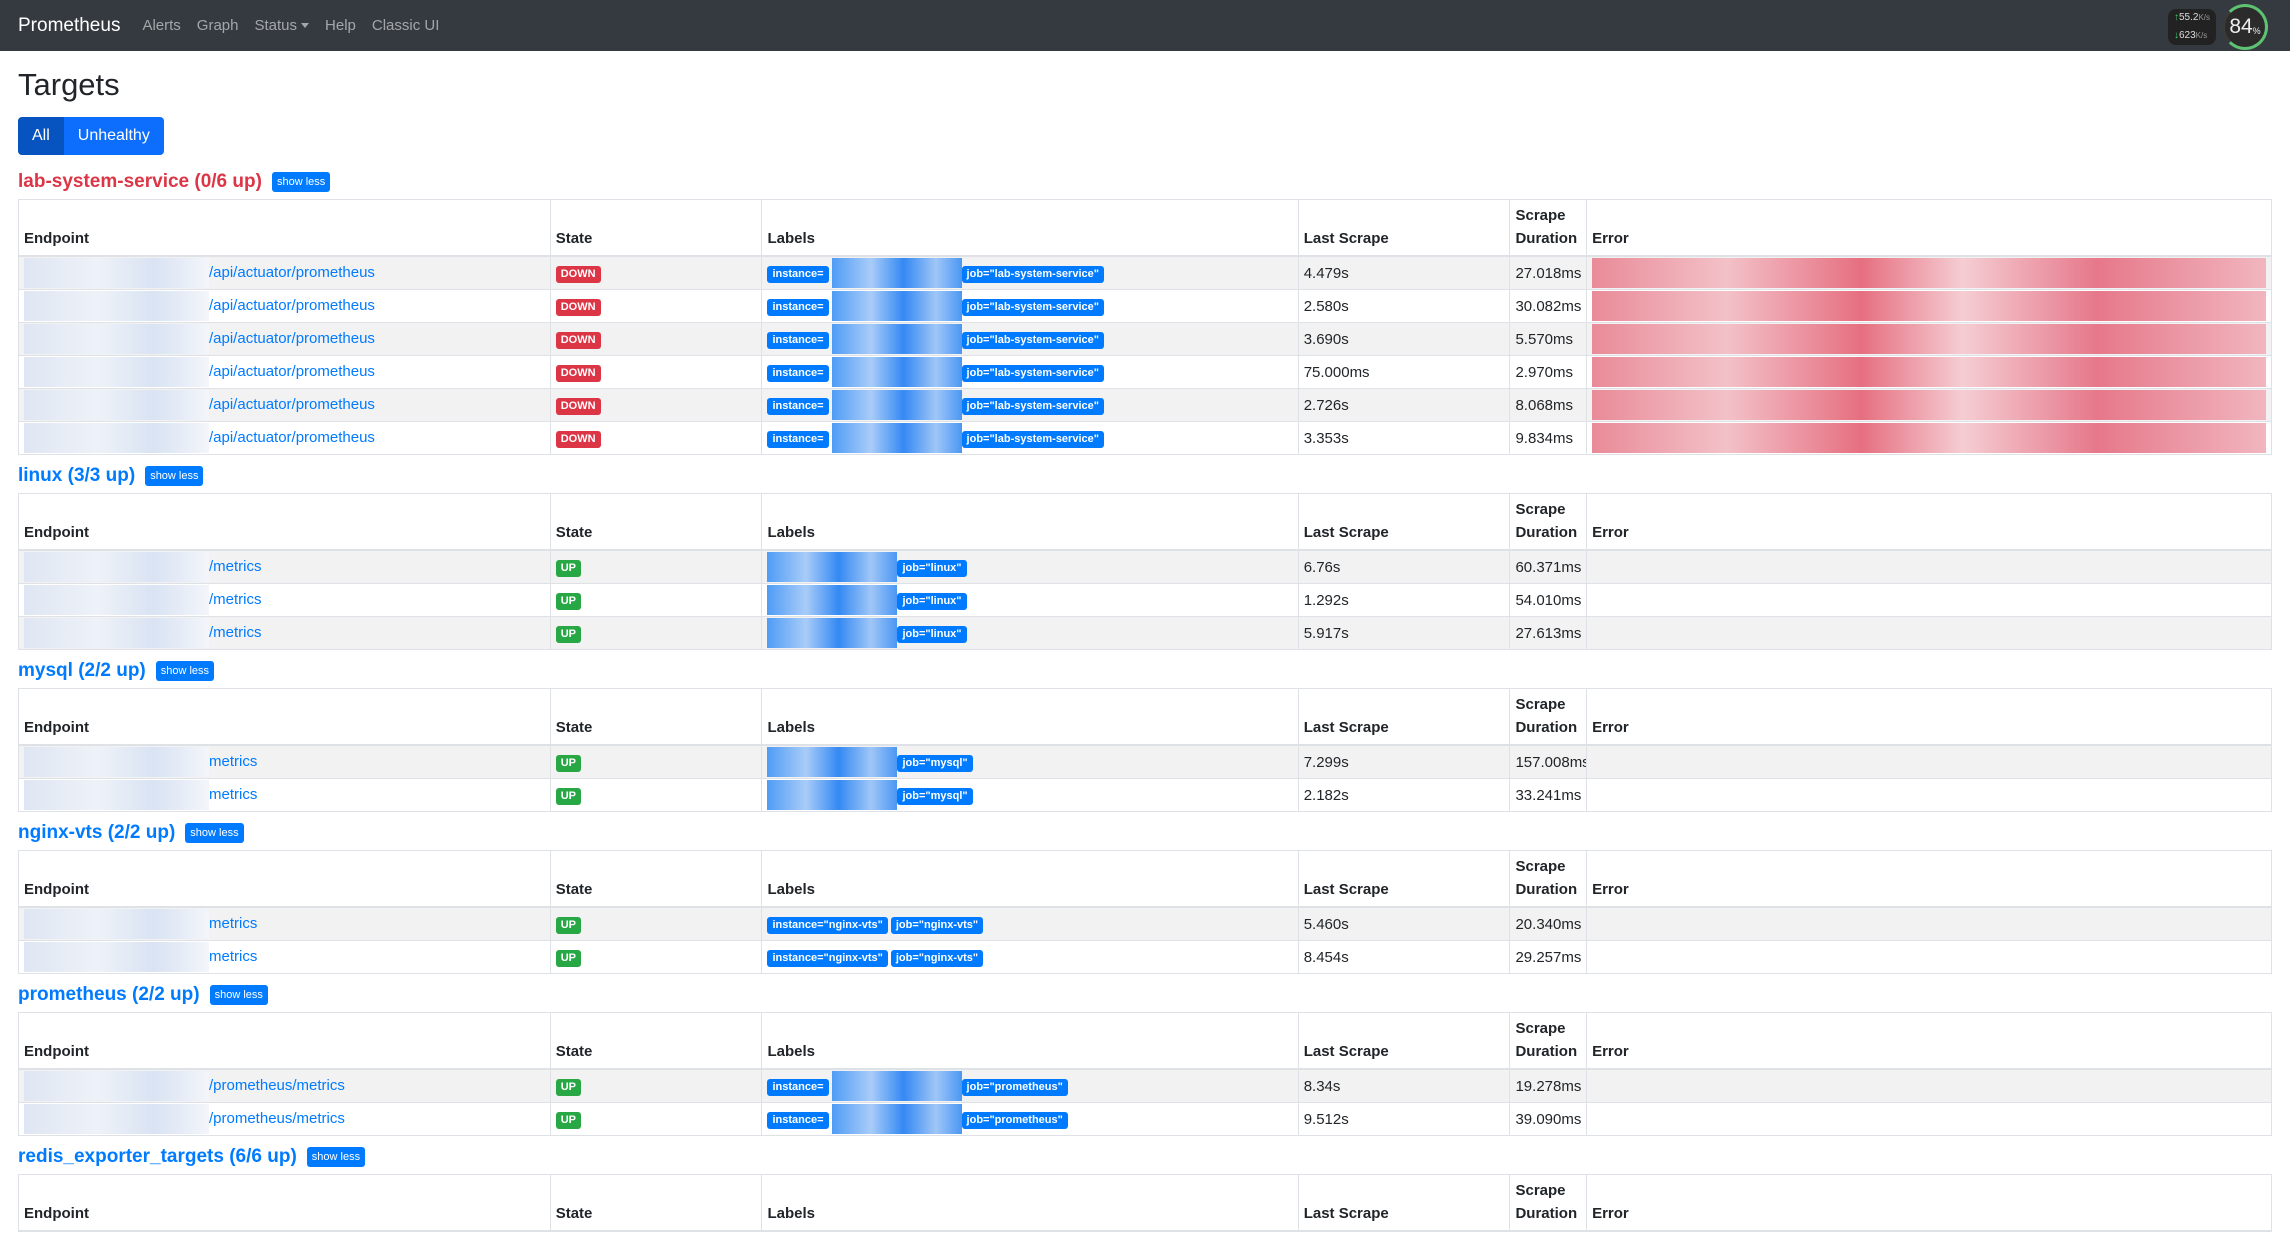 The width and height of the screenshot is (2290, 1237). What do you see at coordinates (340, 25) in the screenshot?
I see `nav-help: Help` at bounding box center [340, 25].